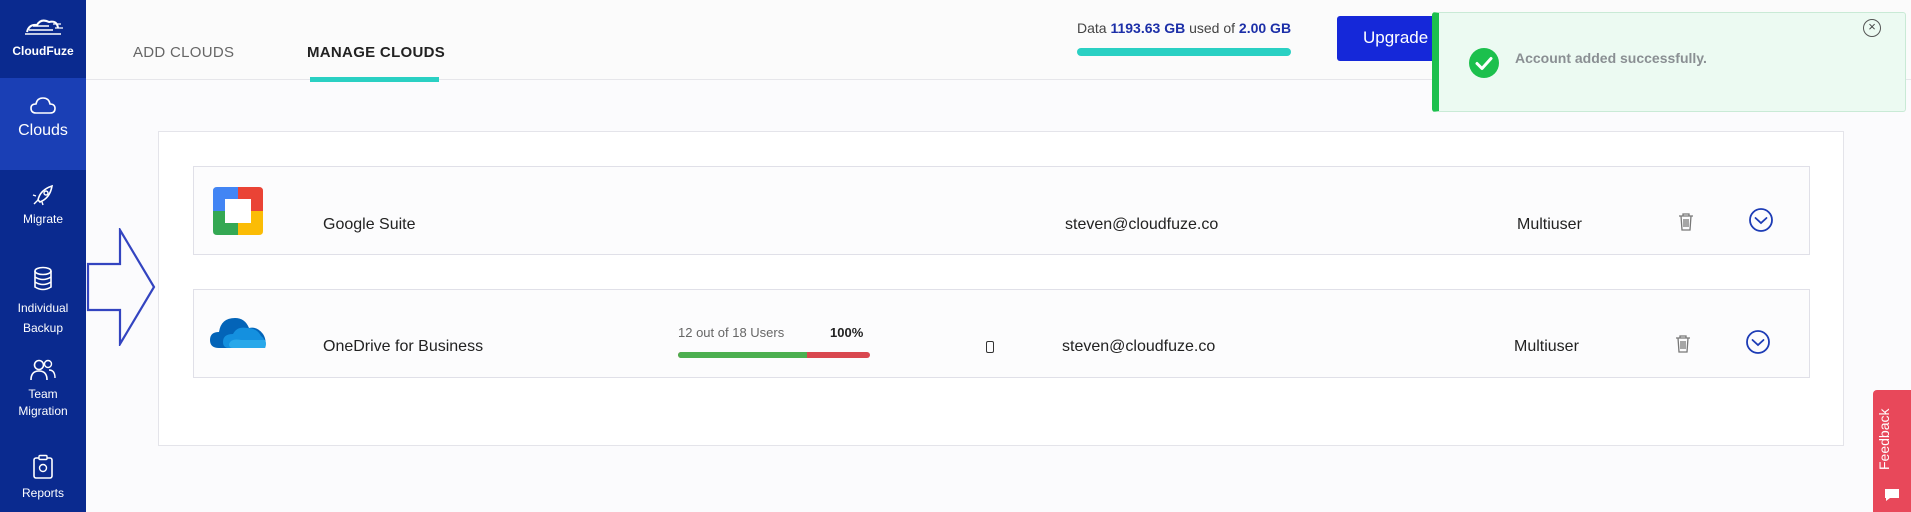 This screenshot has height=512, width=1911. What do you see at coordinates (369, 224) in the screenshot?
I see `cloud-name: Google Suite` at bounding box center [369, 224].